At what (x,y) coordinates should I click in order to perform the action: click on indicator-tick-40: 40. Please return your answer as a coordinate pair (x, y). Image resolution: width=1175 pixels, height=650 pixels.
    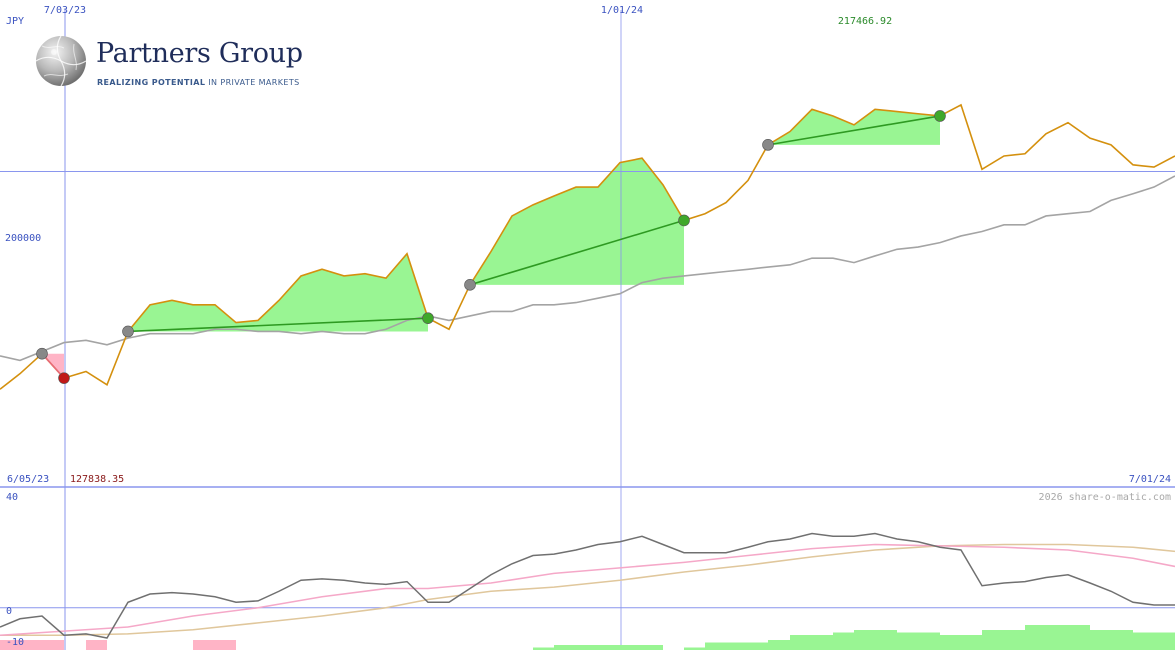
    Looking at the image, I should click on (12, 497).